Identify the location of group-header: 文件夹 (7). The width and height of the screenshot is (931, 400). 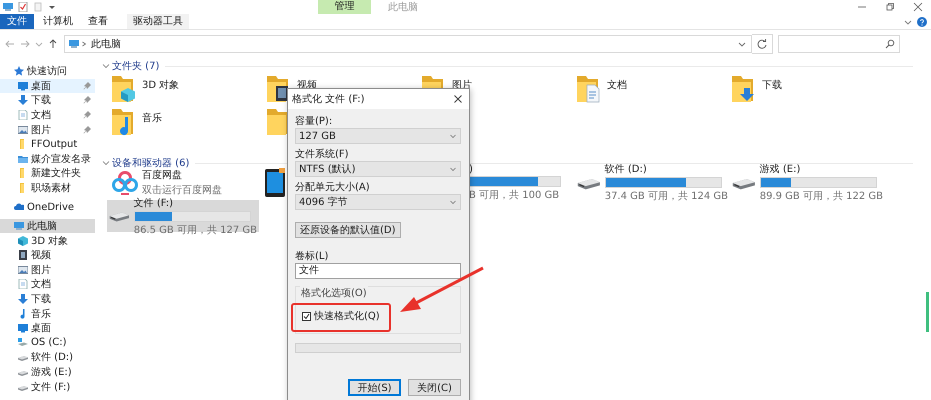
(136, 66).